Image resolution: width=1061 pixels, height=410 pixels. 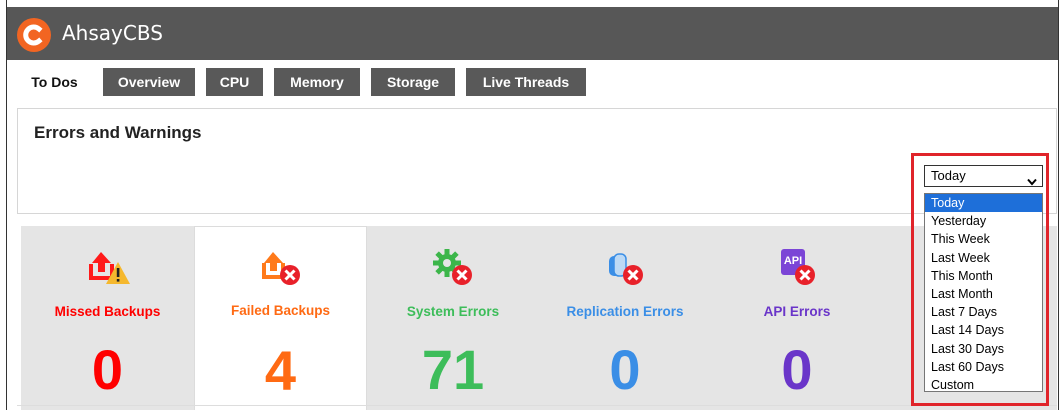 What do you see at coordinates (532, 33) in the screenshot?
I see `title-bar: AhsayCBS` at bounding box center [532, 33].